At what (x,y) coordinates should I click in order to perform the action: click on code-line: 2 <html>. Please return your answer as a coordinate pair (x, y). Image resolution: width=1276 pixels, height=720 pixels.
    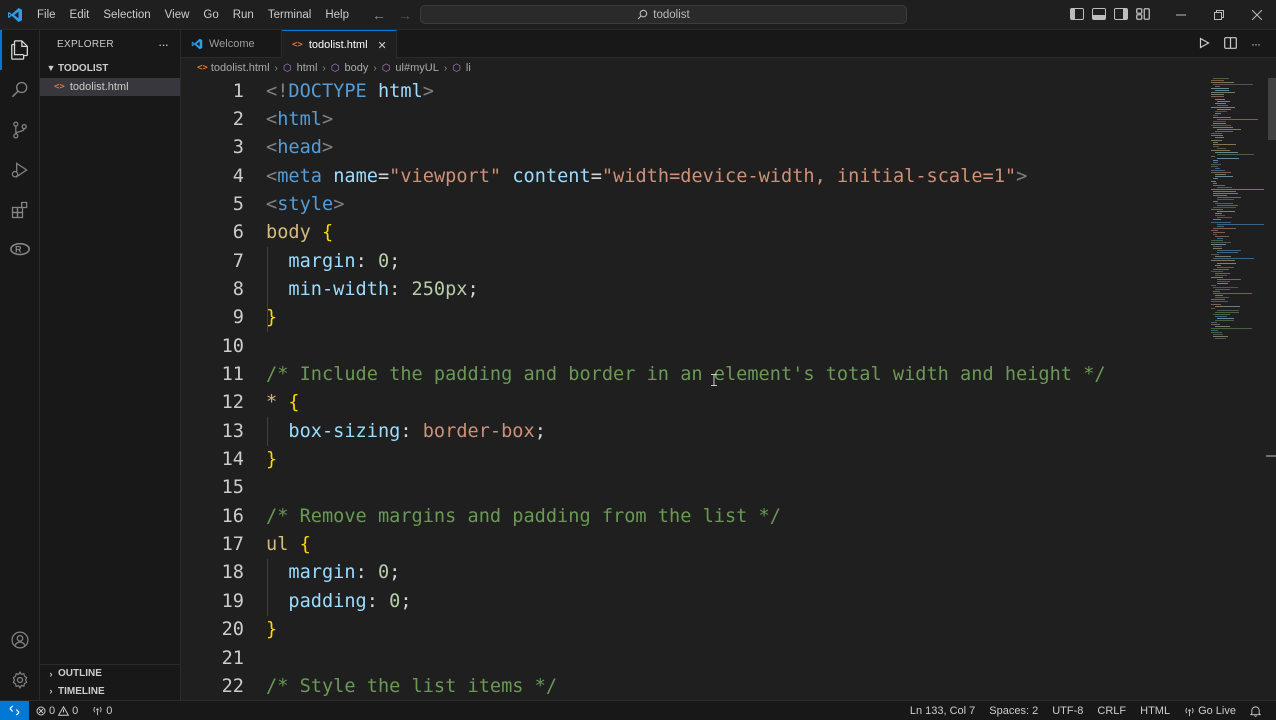
    Looking at the image, I should click on (691, 119).